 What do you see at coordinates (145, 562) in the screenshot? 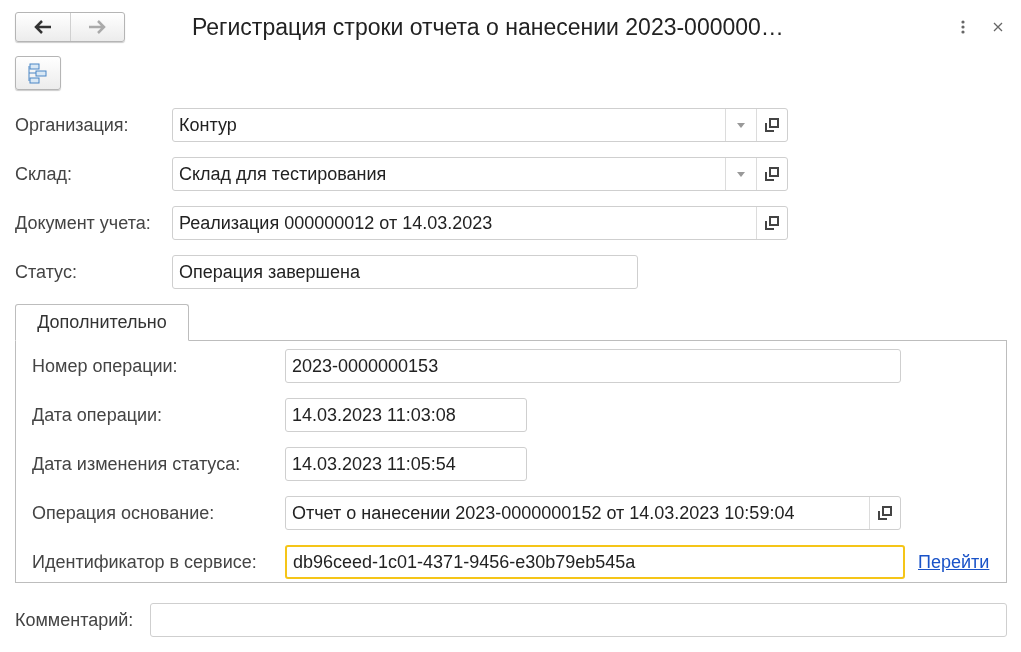
I see `field-label: Идентификатор в сервисе:` at bounding box center [145, 562].